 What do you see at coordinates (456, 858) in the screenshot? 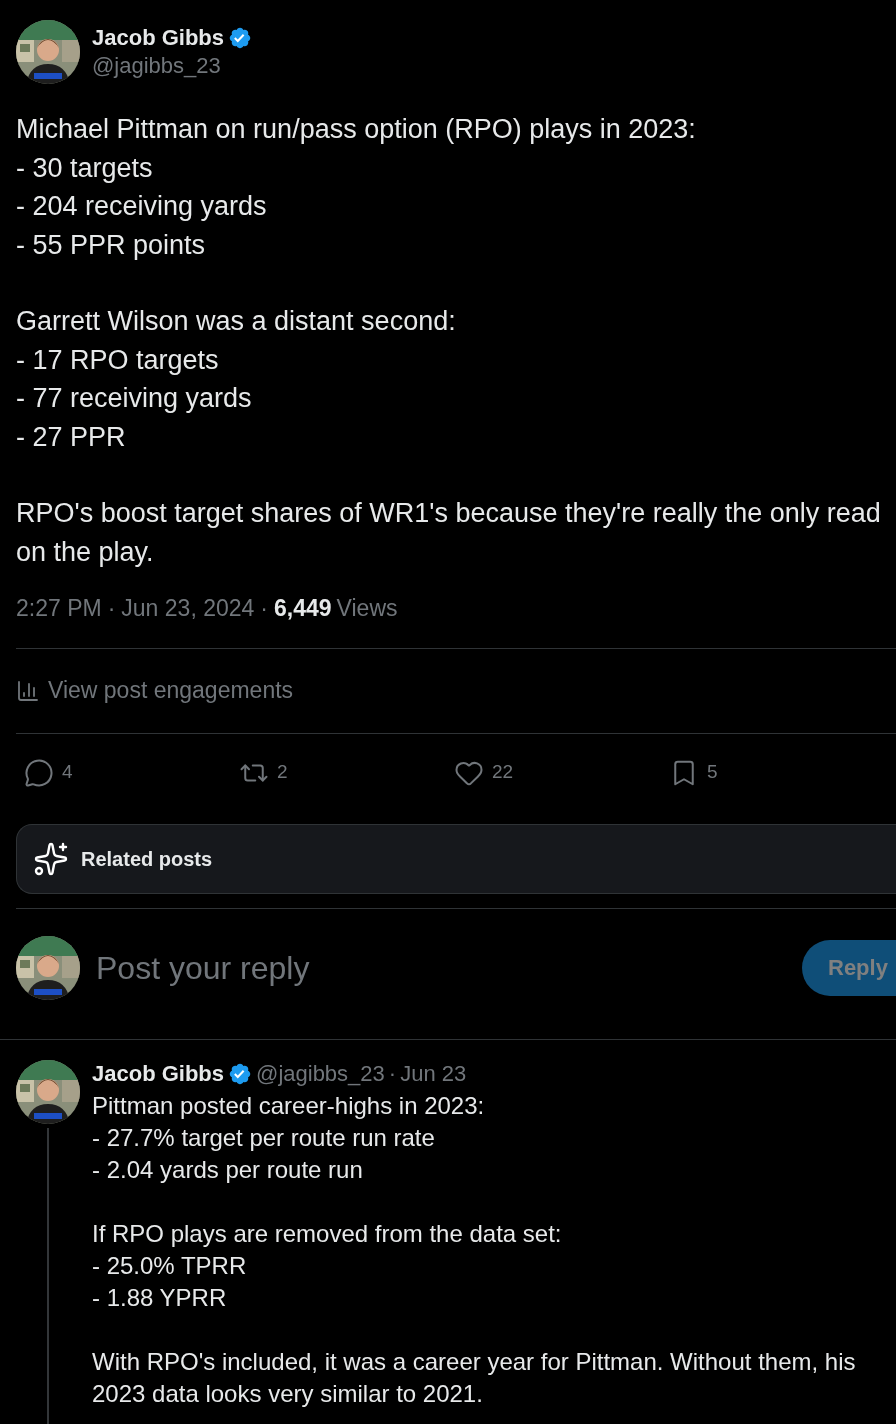
I see `related-posts-card: Related posts` at bounding box center [456, 858].